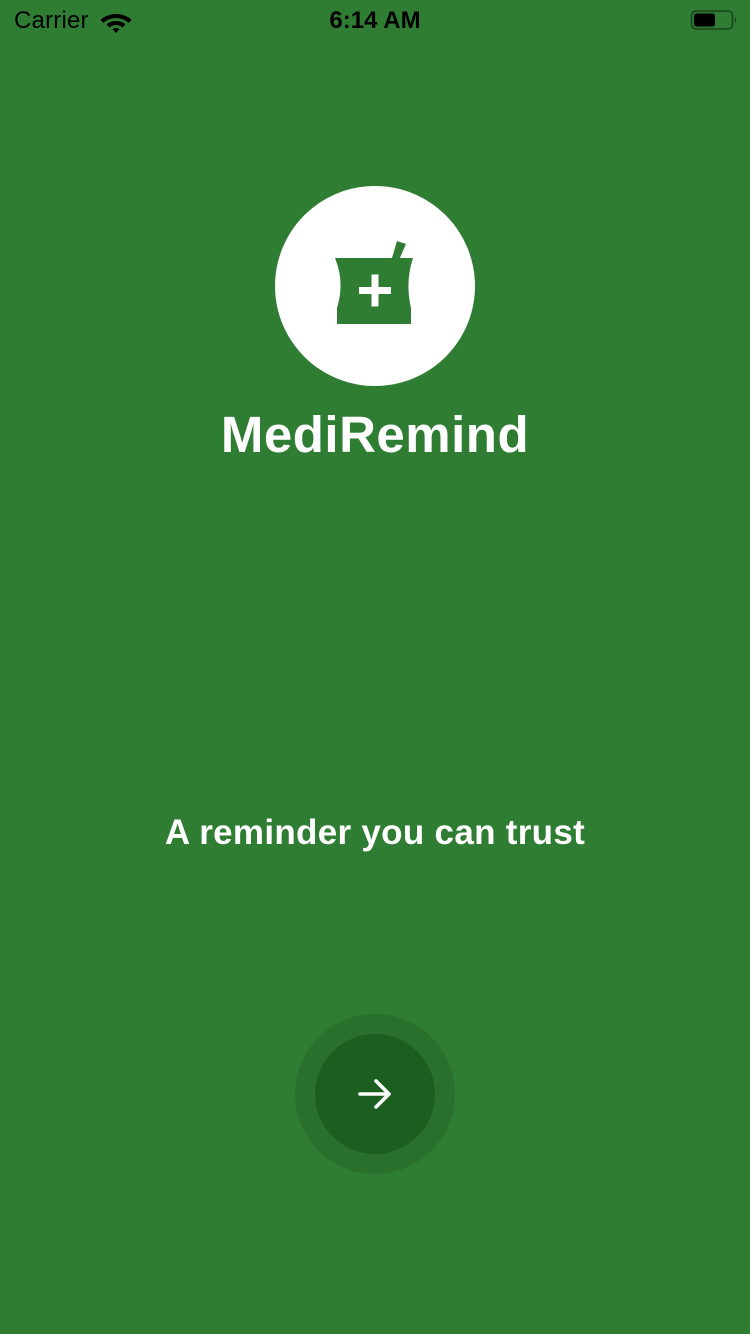 Image resolution: width=750 pixels, height=1334 pixels. I want to click on arrow-right-icon, so click(374, 1094).